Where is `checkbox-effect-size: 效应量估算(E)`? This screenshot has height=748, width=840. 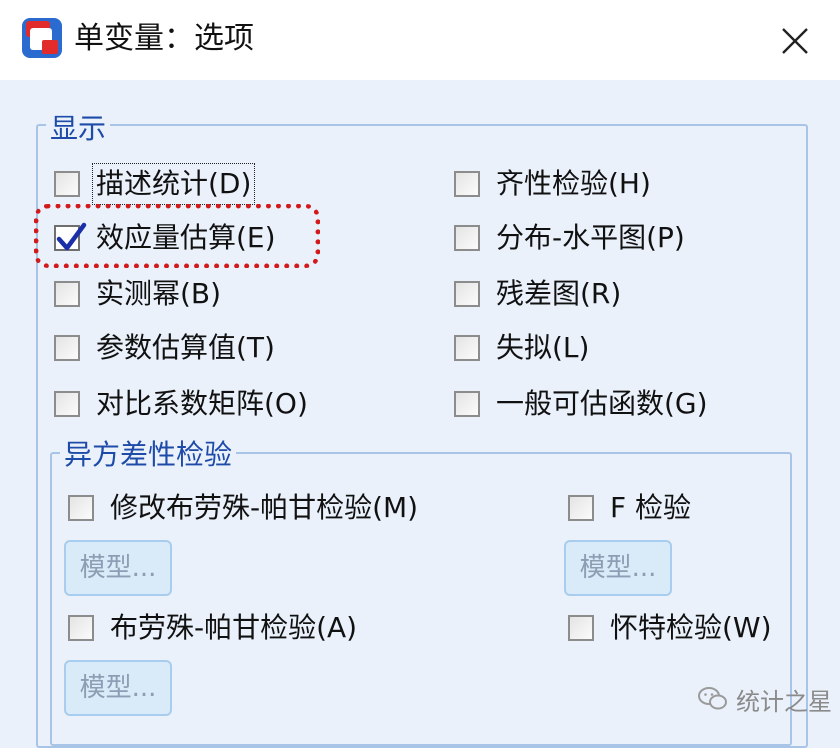 checkbox-effect-size: 效应量估算(E) is located at coordinates (165, 238).